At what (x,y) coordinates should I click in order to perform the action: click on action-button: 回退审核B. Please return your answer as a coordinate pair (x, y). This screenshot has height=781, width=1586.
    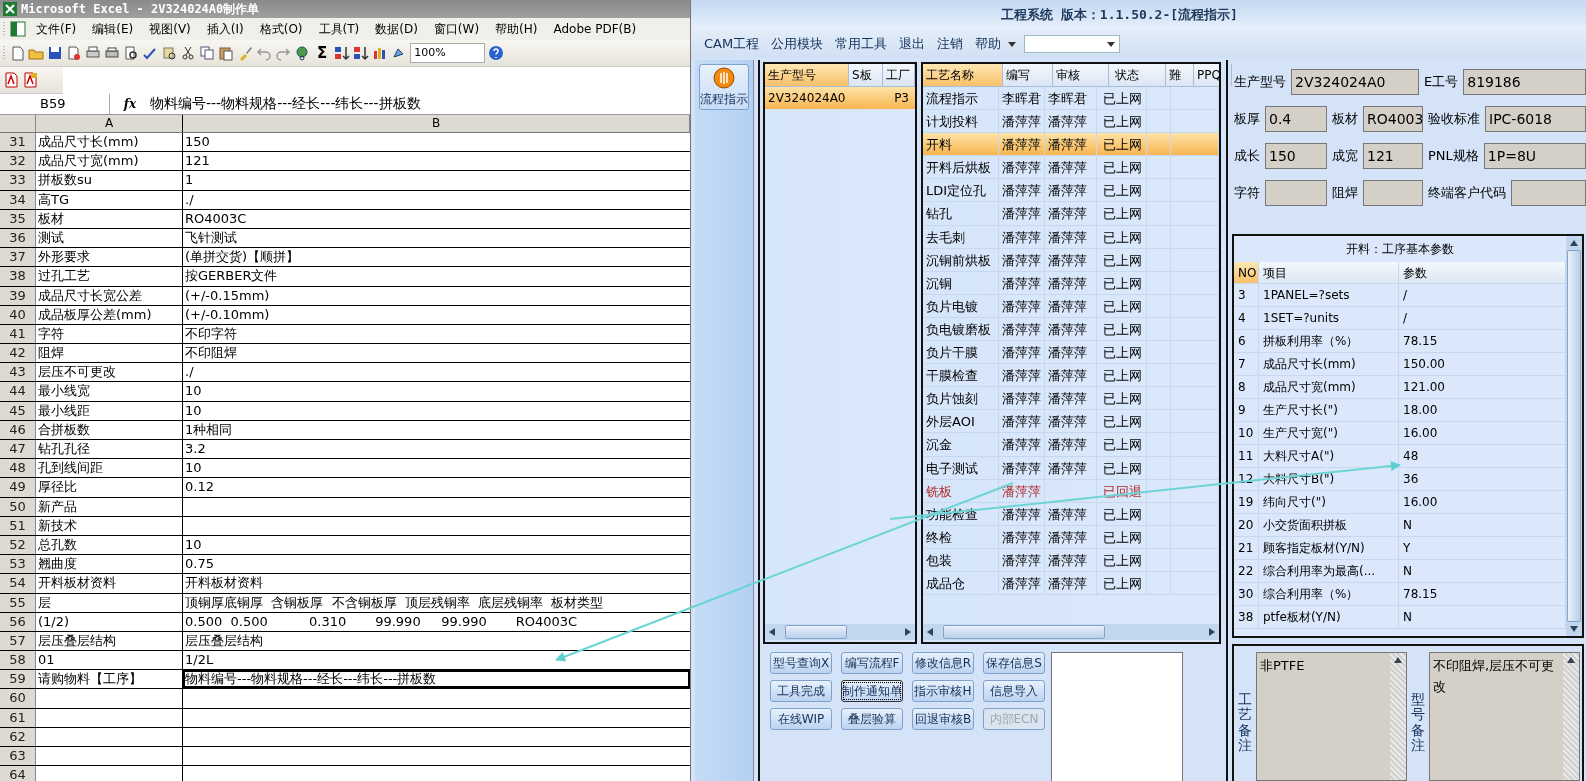
    Looking at the image, I should click on (943, 719).